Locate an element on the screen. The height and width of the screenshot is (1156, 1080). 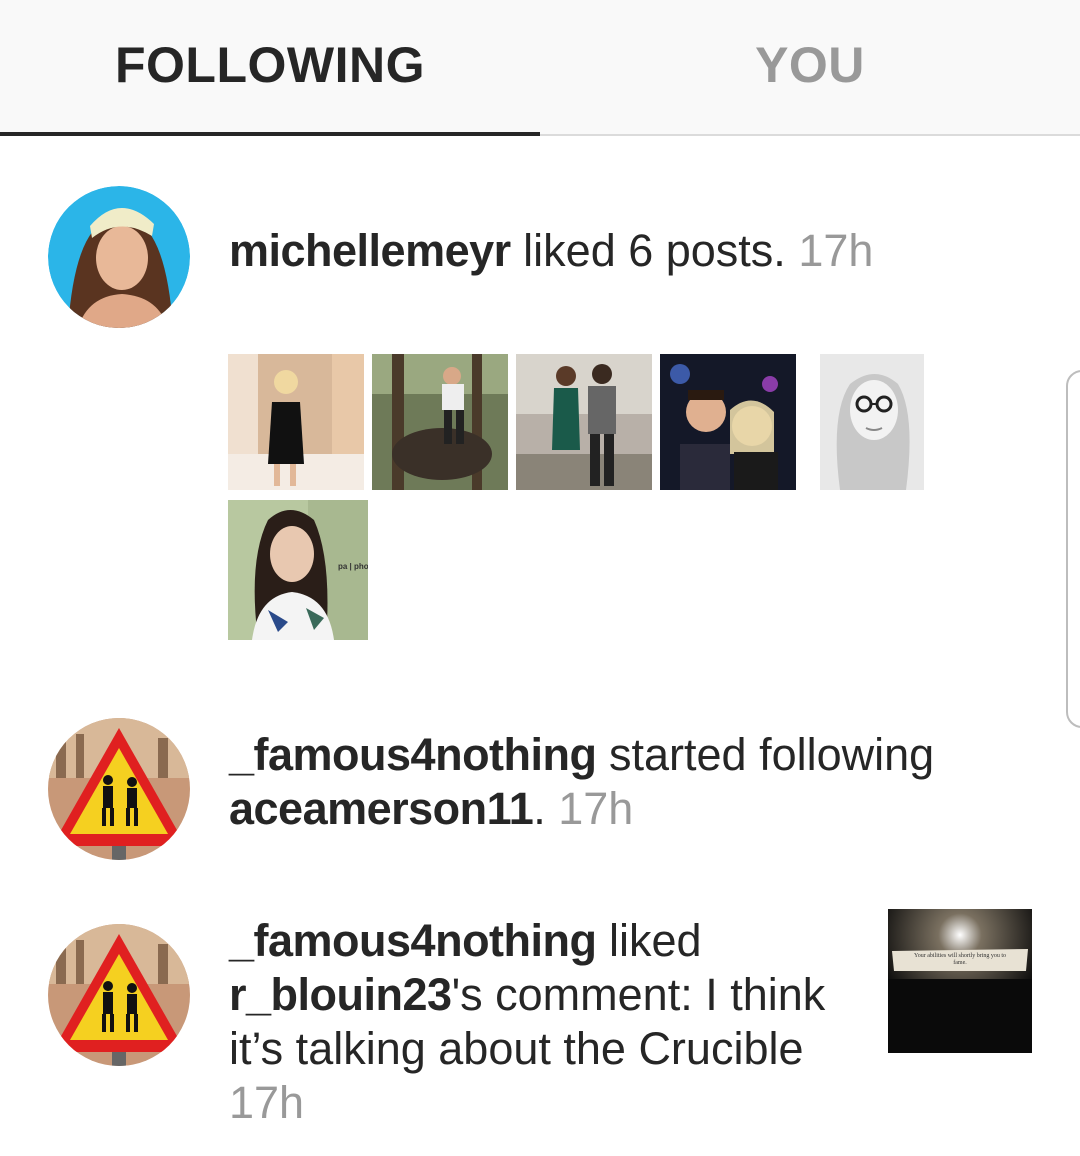
target-username-link: aceamerson11 is located at coordinates (381, 808).